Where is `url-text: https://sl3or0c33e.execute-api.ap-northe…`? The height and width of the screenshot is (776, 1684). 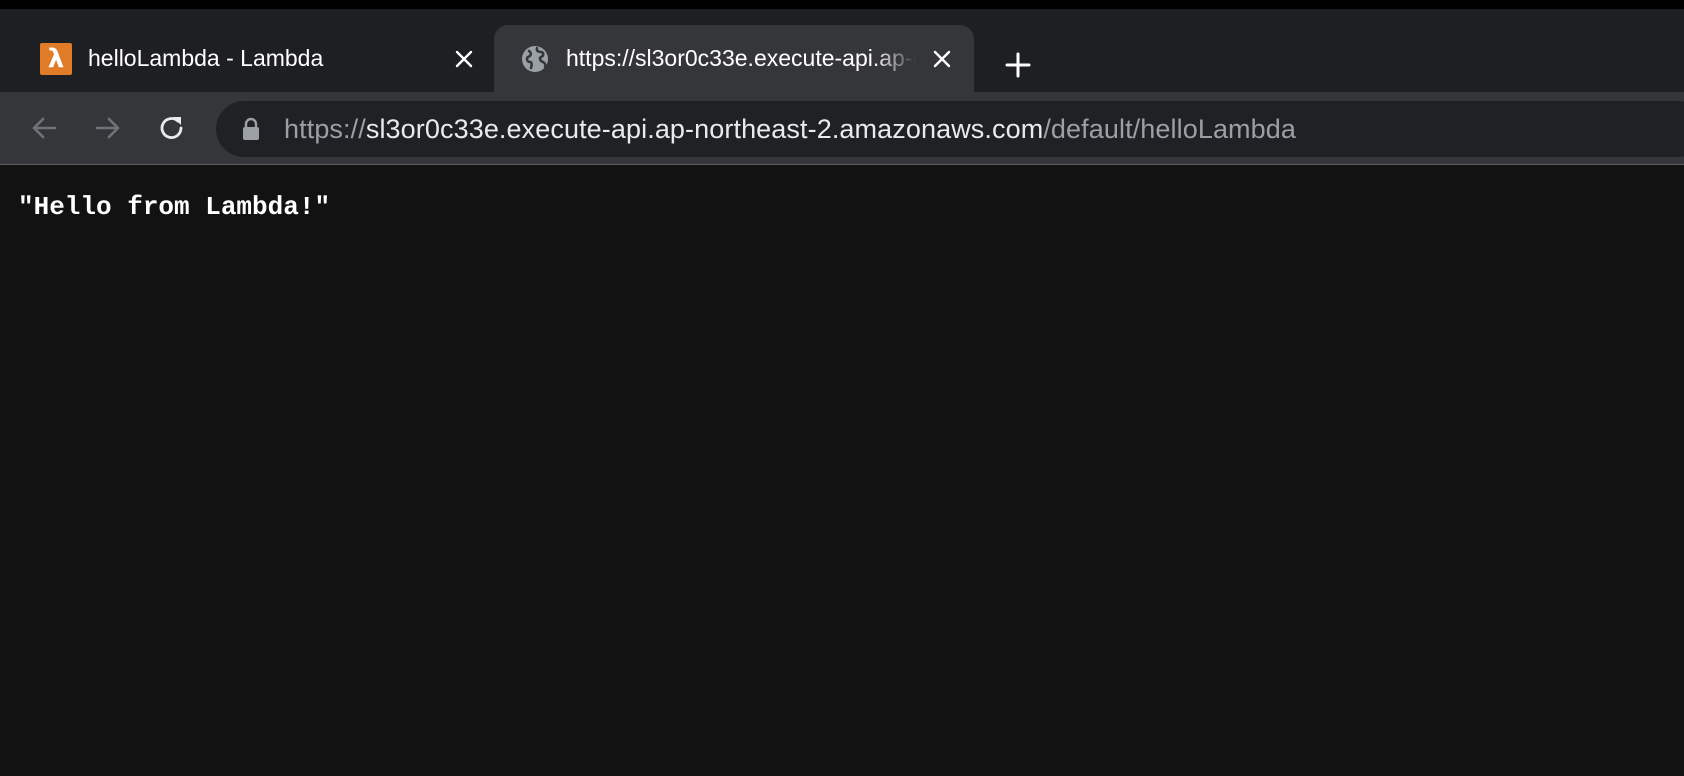
url-text: https://sl3or0c33e.execute-api.ap-northe… is located at coordinates (790, 129).